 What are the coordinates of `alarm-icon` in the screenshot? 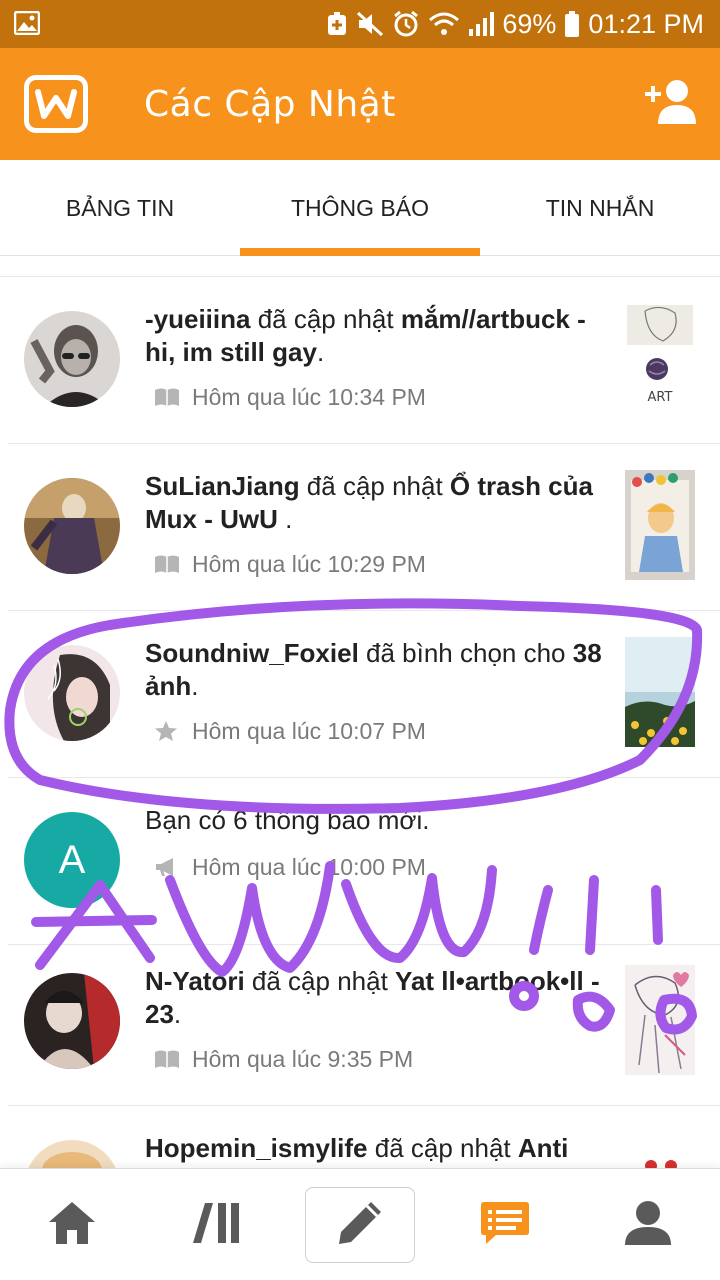 It's located at (406, 24).